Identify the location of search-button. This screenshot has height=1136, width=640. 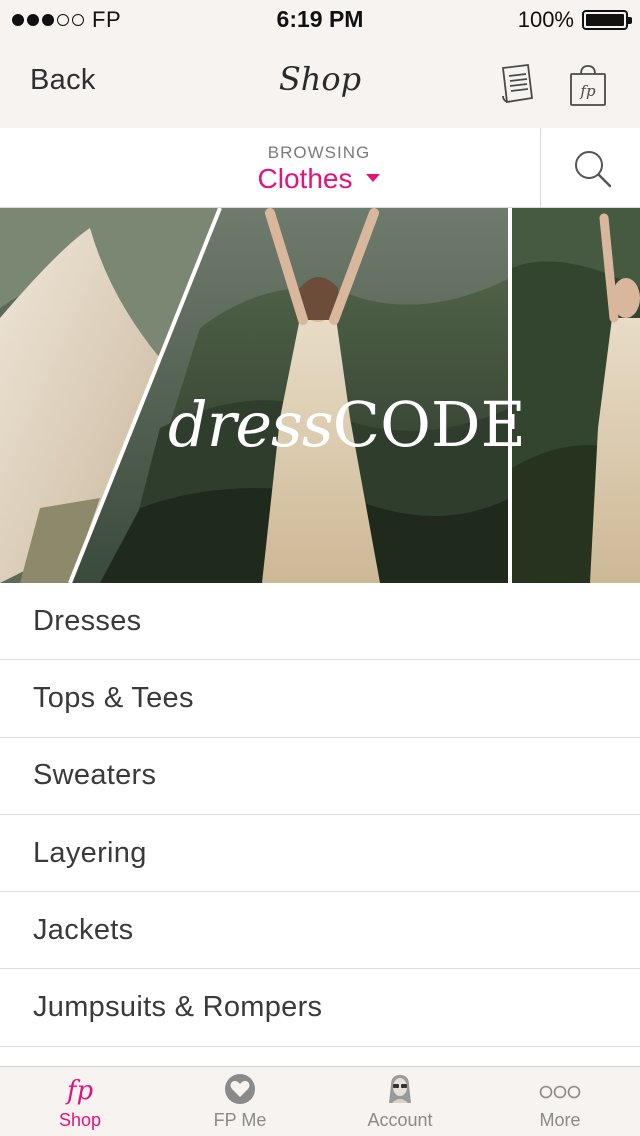
(590, 167).